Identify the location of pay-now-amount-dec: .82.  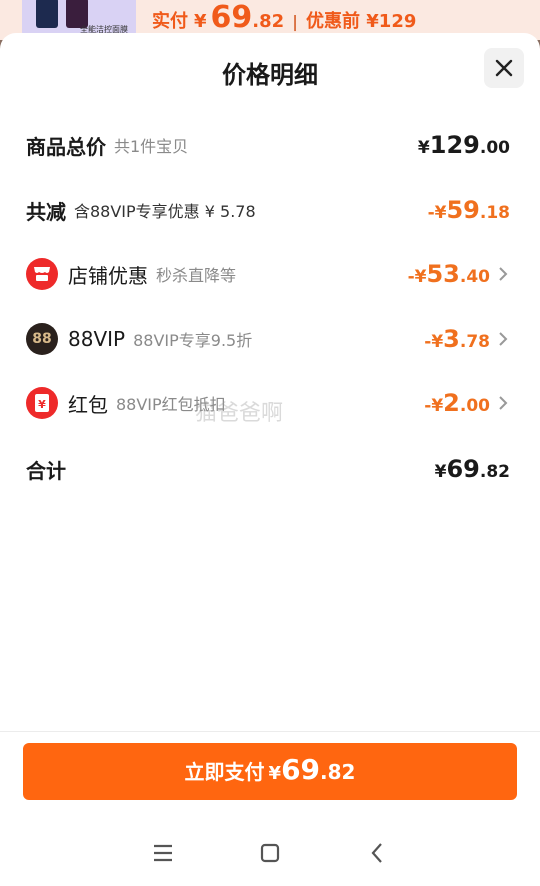
(338, 772).